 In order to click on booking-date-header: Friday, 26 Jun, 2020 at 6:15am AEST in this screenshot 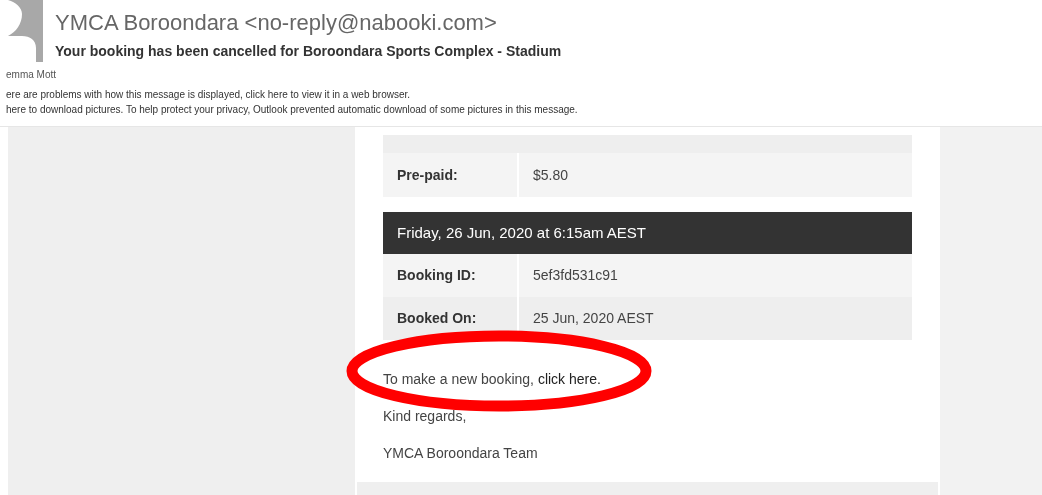, I will do `click(647, 233)`.